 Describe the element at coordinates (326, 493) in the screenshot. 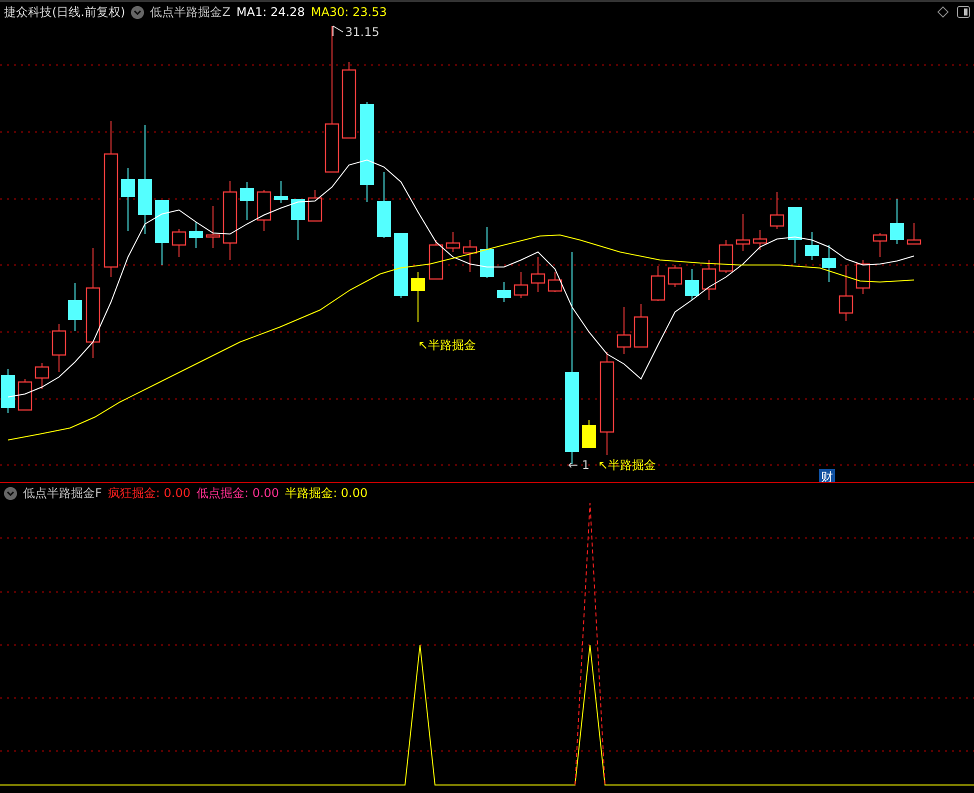

I see `indicator-reading: 半路掘金: 0.00` at that location.